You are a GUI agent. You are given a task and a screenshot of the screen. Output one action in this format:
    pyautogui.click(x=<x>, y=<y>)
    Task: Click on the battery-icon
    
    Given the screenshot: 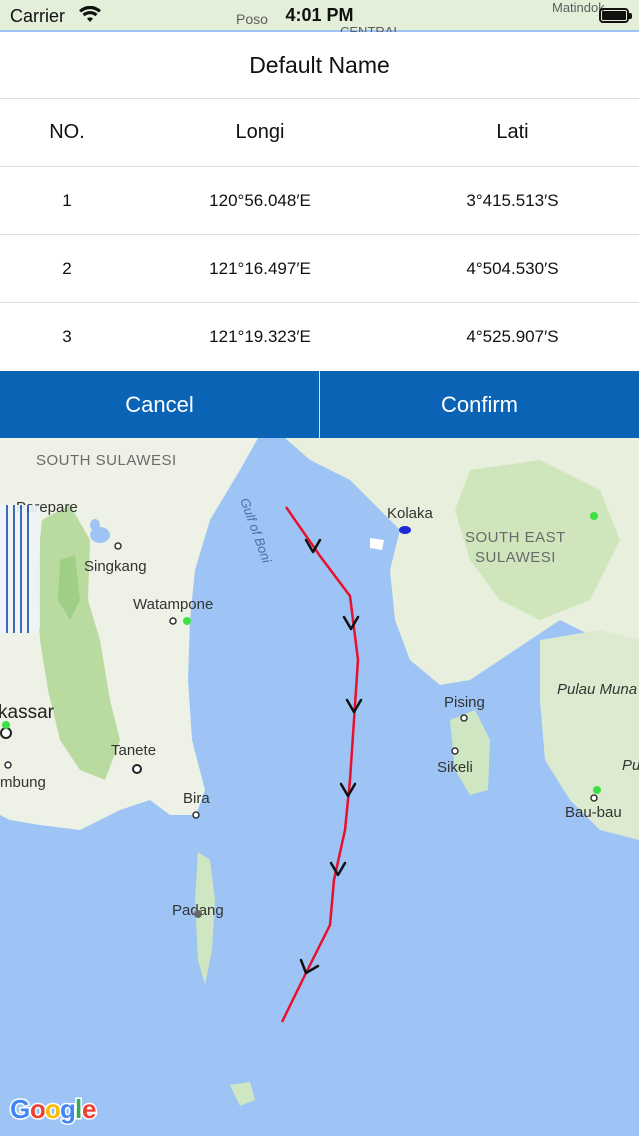 What is the action you would take?
    pyautogui.click(x=615, y=15)
    